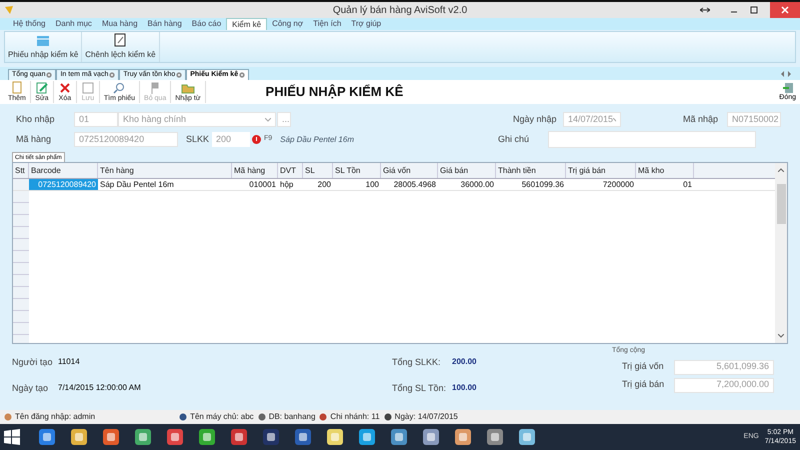  What do you see at coordinates (21, 170) in the screenshot?
I see `column-header: Stt` at bounding box center [21, 170].